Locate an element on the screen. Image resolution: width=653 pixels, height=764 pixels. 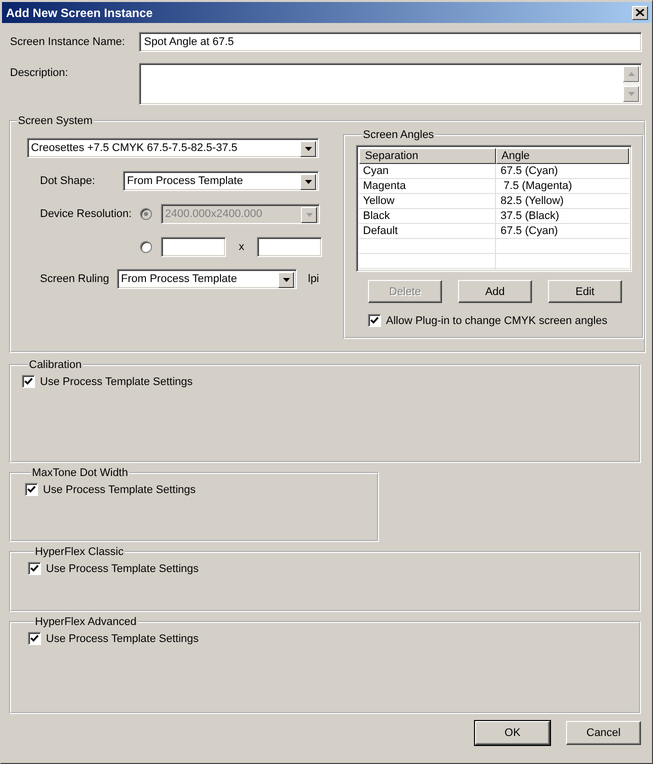
table-cell-text: 82.5 (Yellow) is located at coordinates (532, 201).